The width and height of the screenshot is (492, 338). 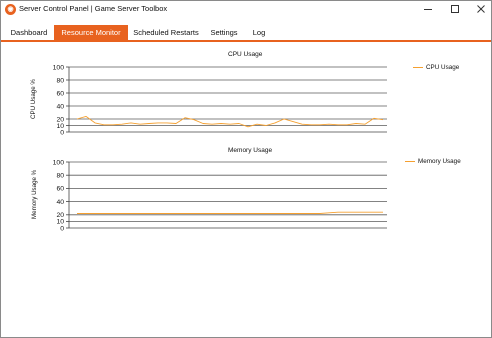 I want to click on tab-log: Log, so click(x=259, y=32).